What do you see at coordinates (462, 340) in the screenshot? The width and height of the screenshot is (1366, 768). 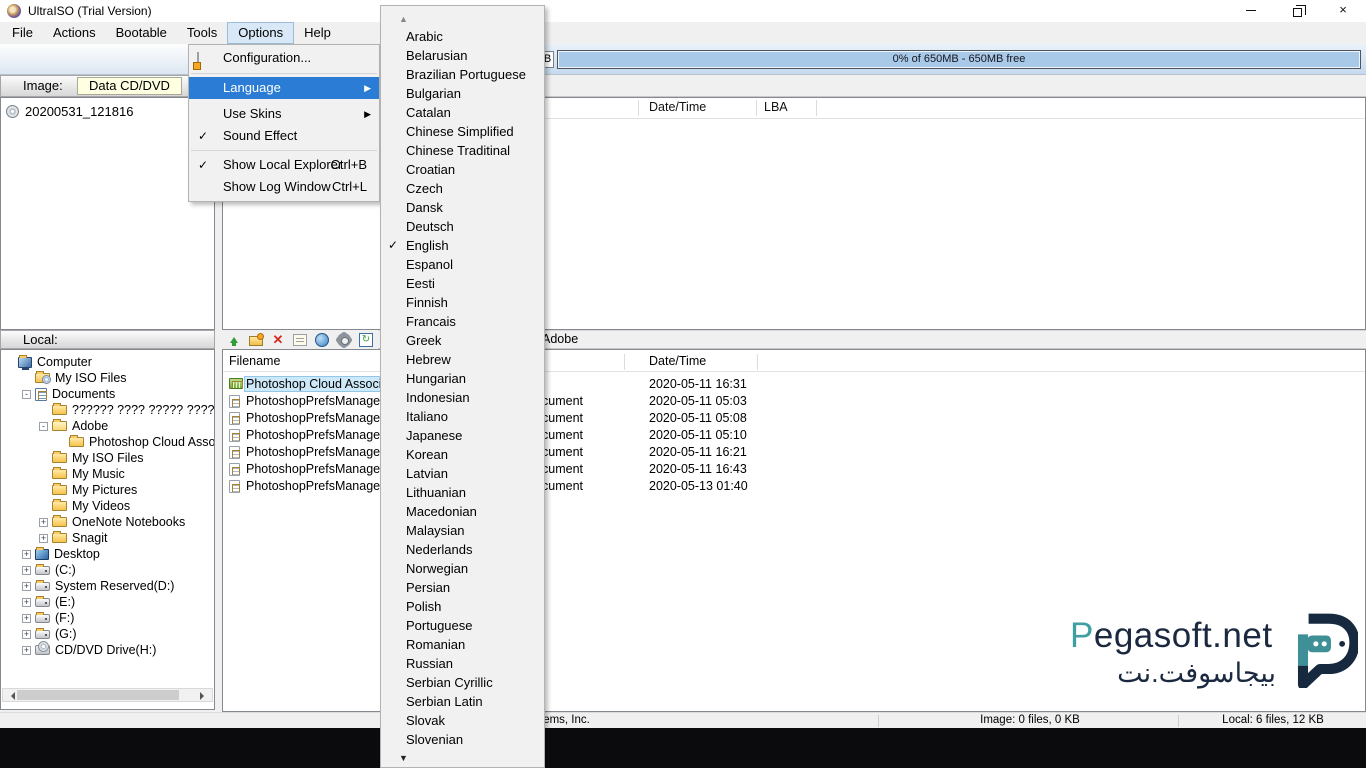 I see `language-option: ✓ Greek` at bounding box center [462, 340].